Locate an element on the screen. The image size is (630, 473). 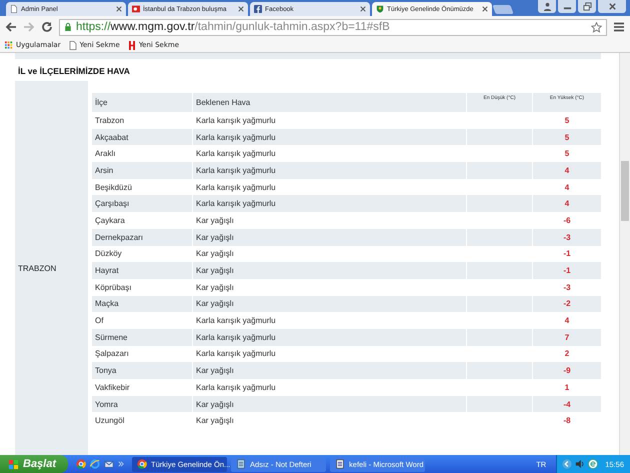
flag-icon is located at coordinates (136, 9).